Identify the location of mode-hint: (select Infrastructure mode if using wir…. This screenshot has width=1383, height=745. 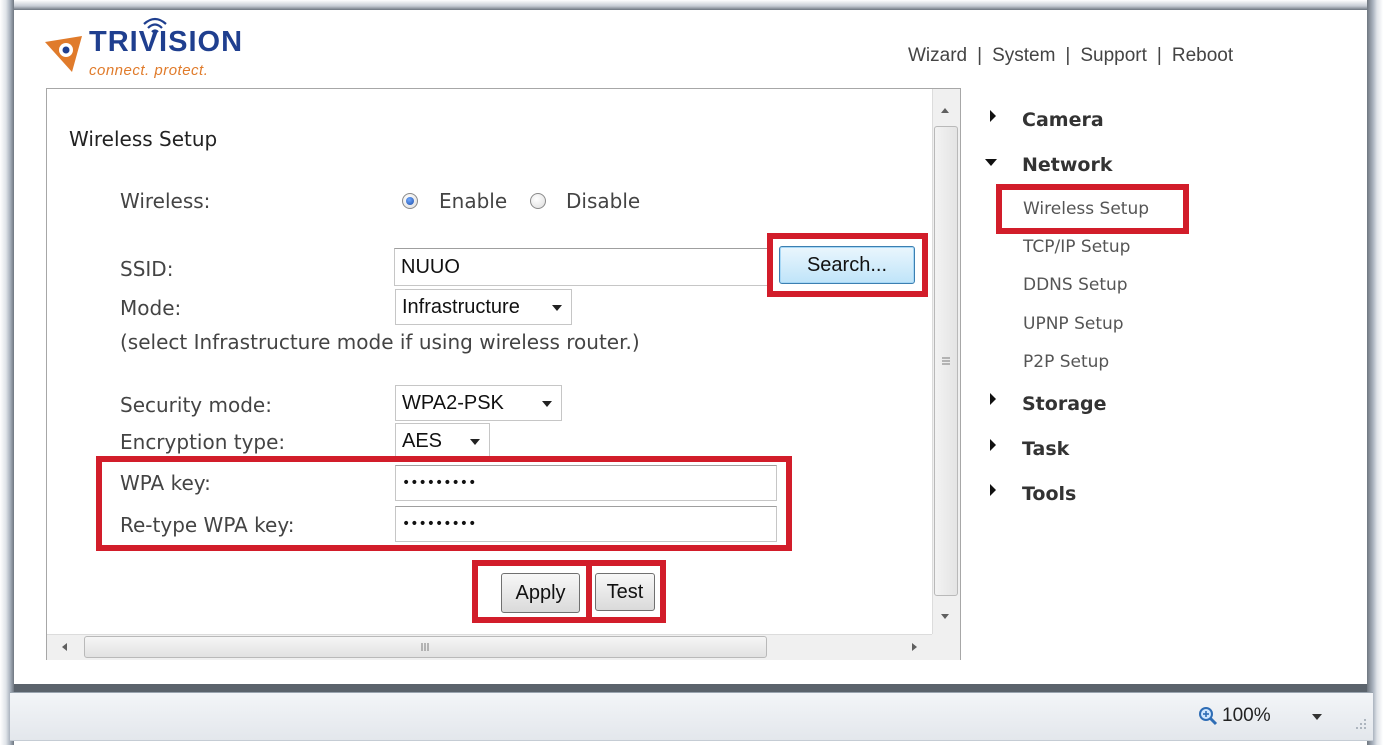
(380, 342).